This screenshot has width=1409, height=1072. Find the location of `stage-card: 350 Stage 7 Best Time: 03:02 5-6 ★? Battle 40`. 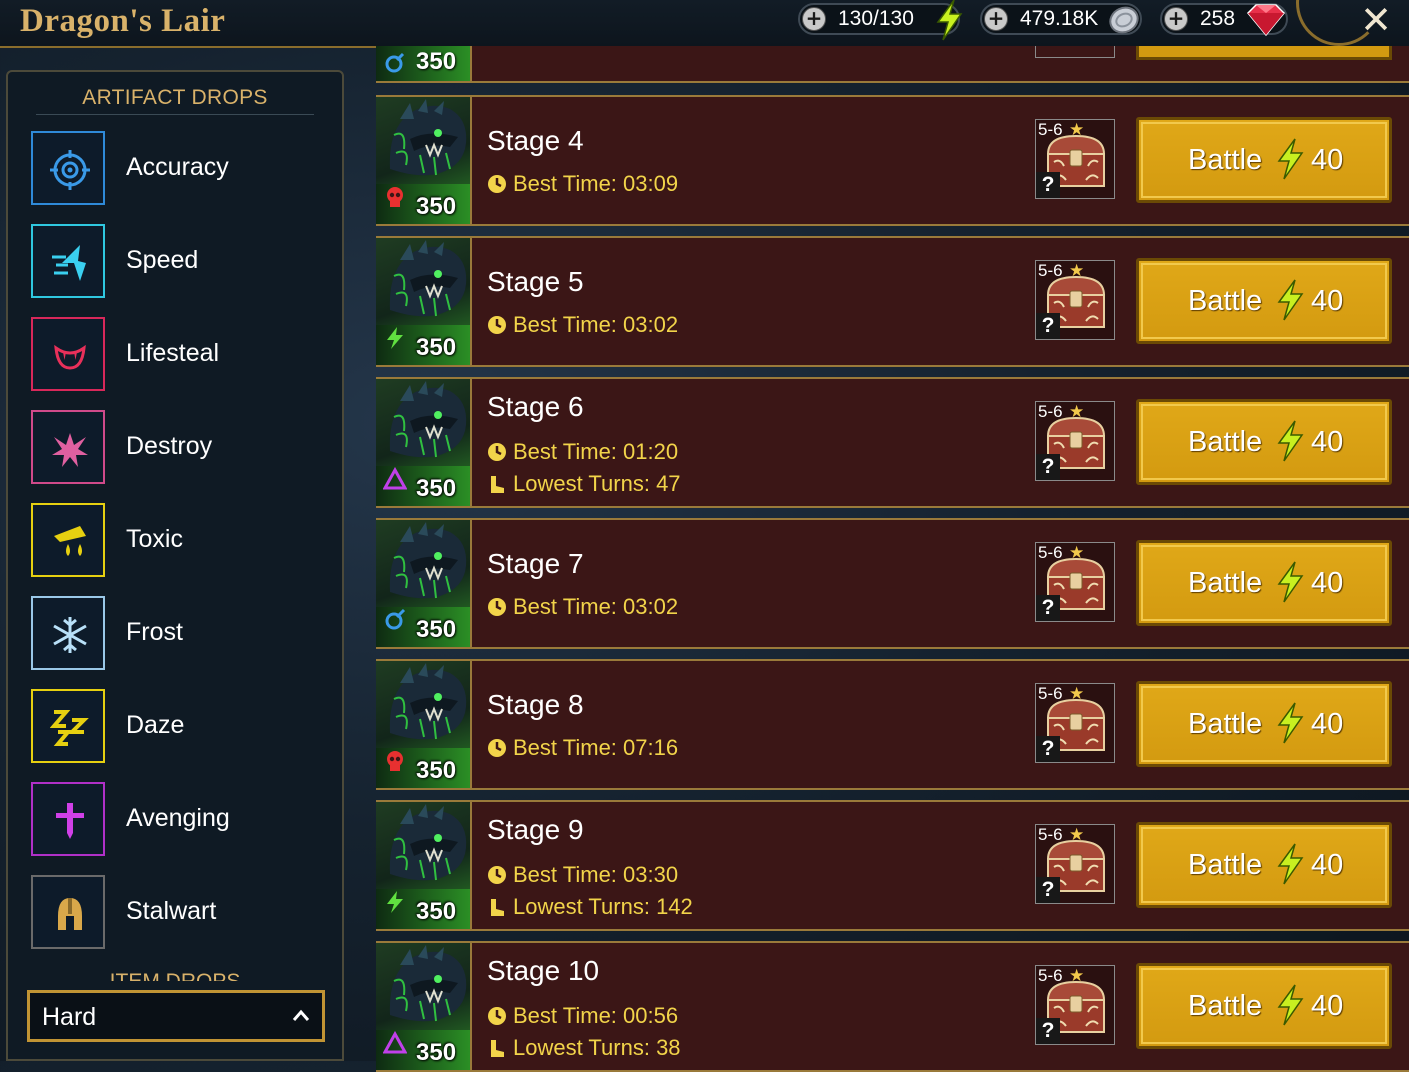

stage-card: 350 Stage 7 Best Time: 03:02 5-6 ★? Battle 40 is located at coordinates (892, 583).